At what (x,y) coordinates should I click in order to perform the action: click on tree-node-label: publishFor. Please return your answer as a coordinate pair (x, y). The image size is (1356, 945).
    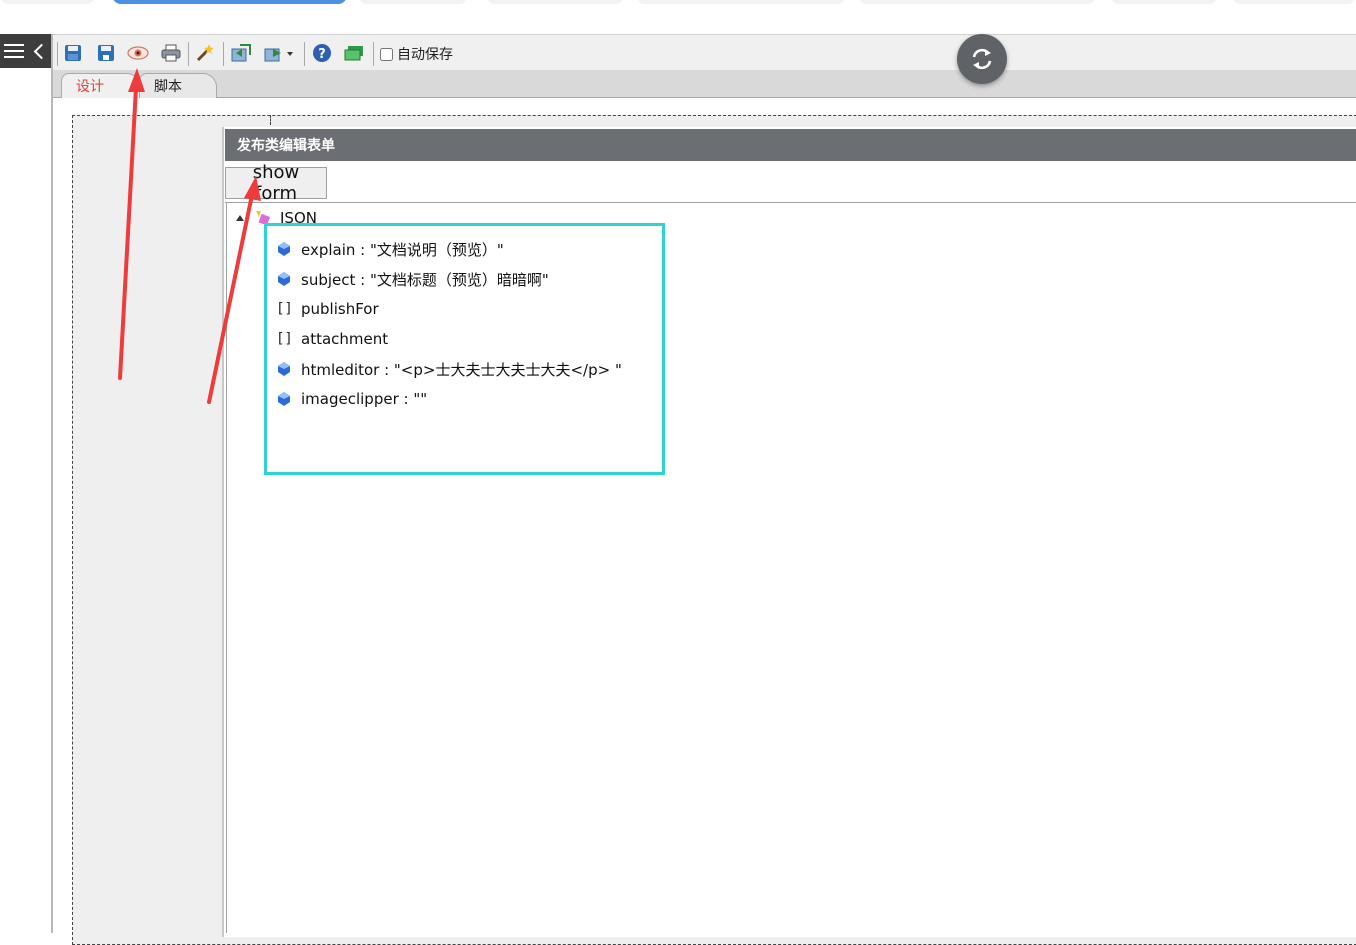
    Looking at the image, I should click on (340, 309).